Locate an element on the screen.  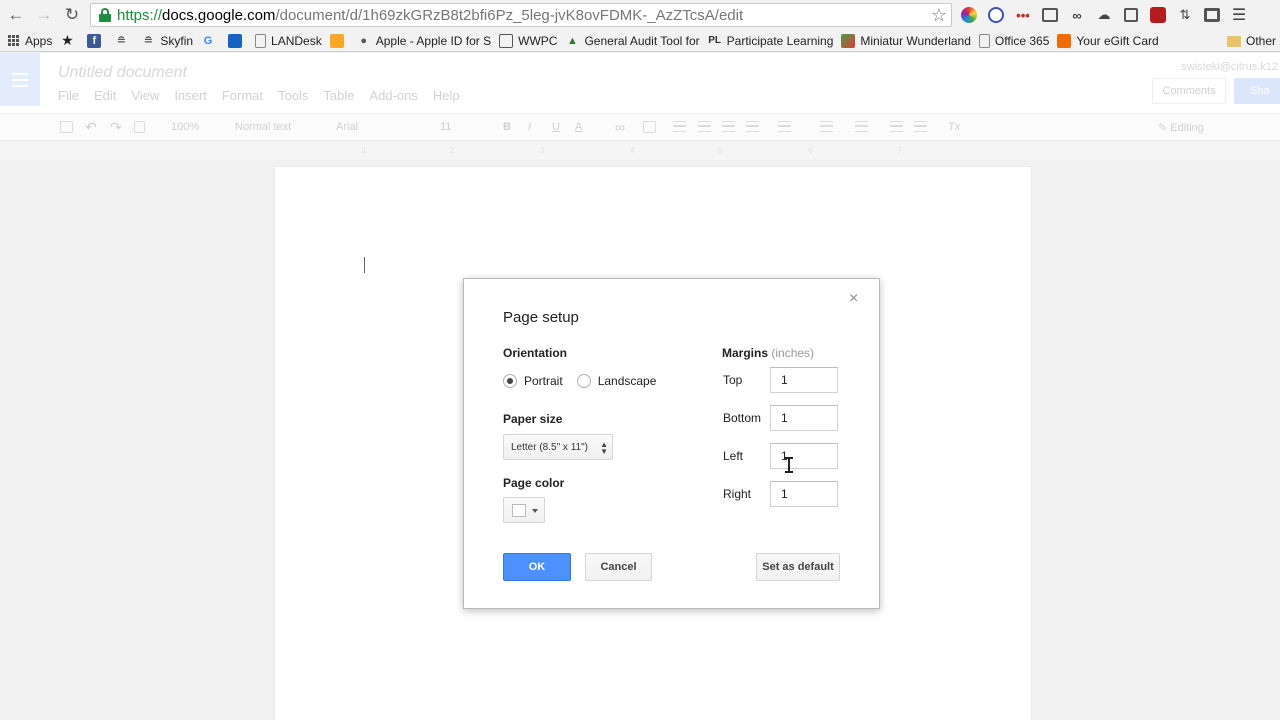
chrome-menu-icon: ☰ is located at coordinates (1239, 15).